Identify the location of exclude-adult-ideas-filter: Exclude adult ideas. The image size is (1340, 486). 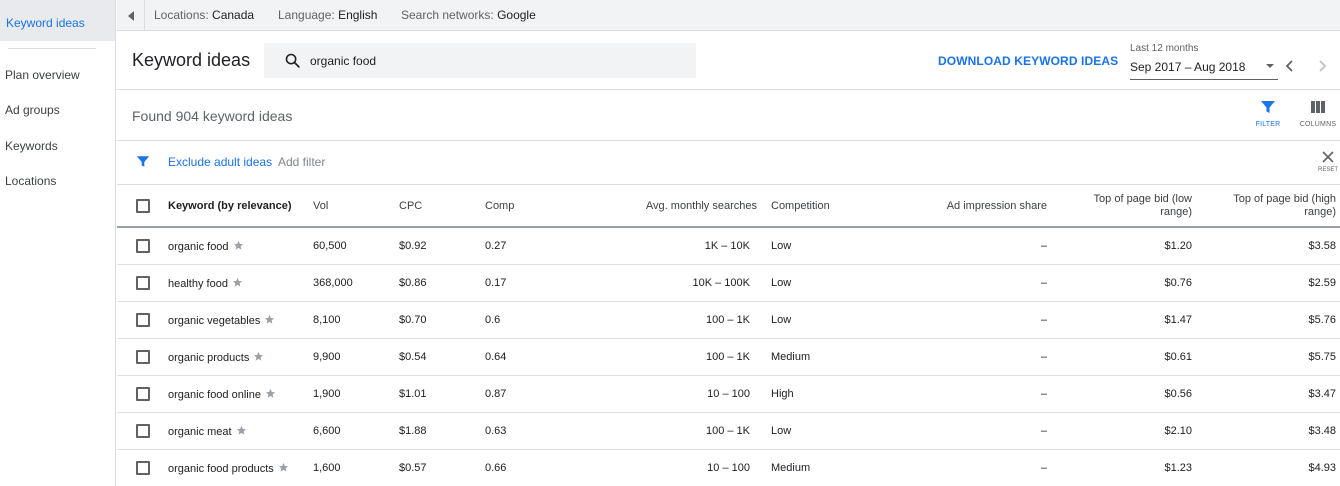
(220, 162).